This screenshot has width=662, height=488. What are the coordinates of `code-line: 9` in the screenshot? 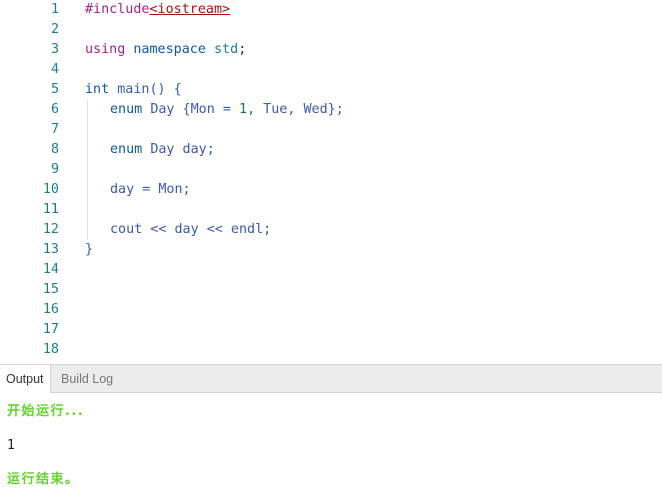 It's located at (331, 170).